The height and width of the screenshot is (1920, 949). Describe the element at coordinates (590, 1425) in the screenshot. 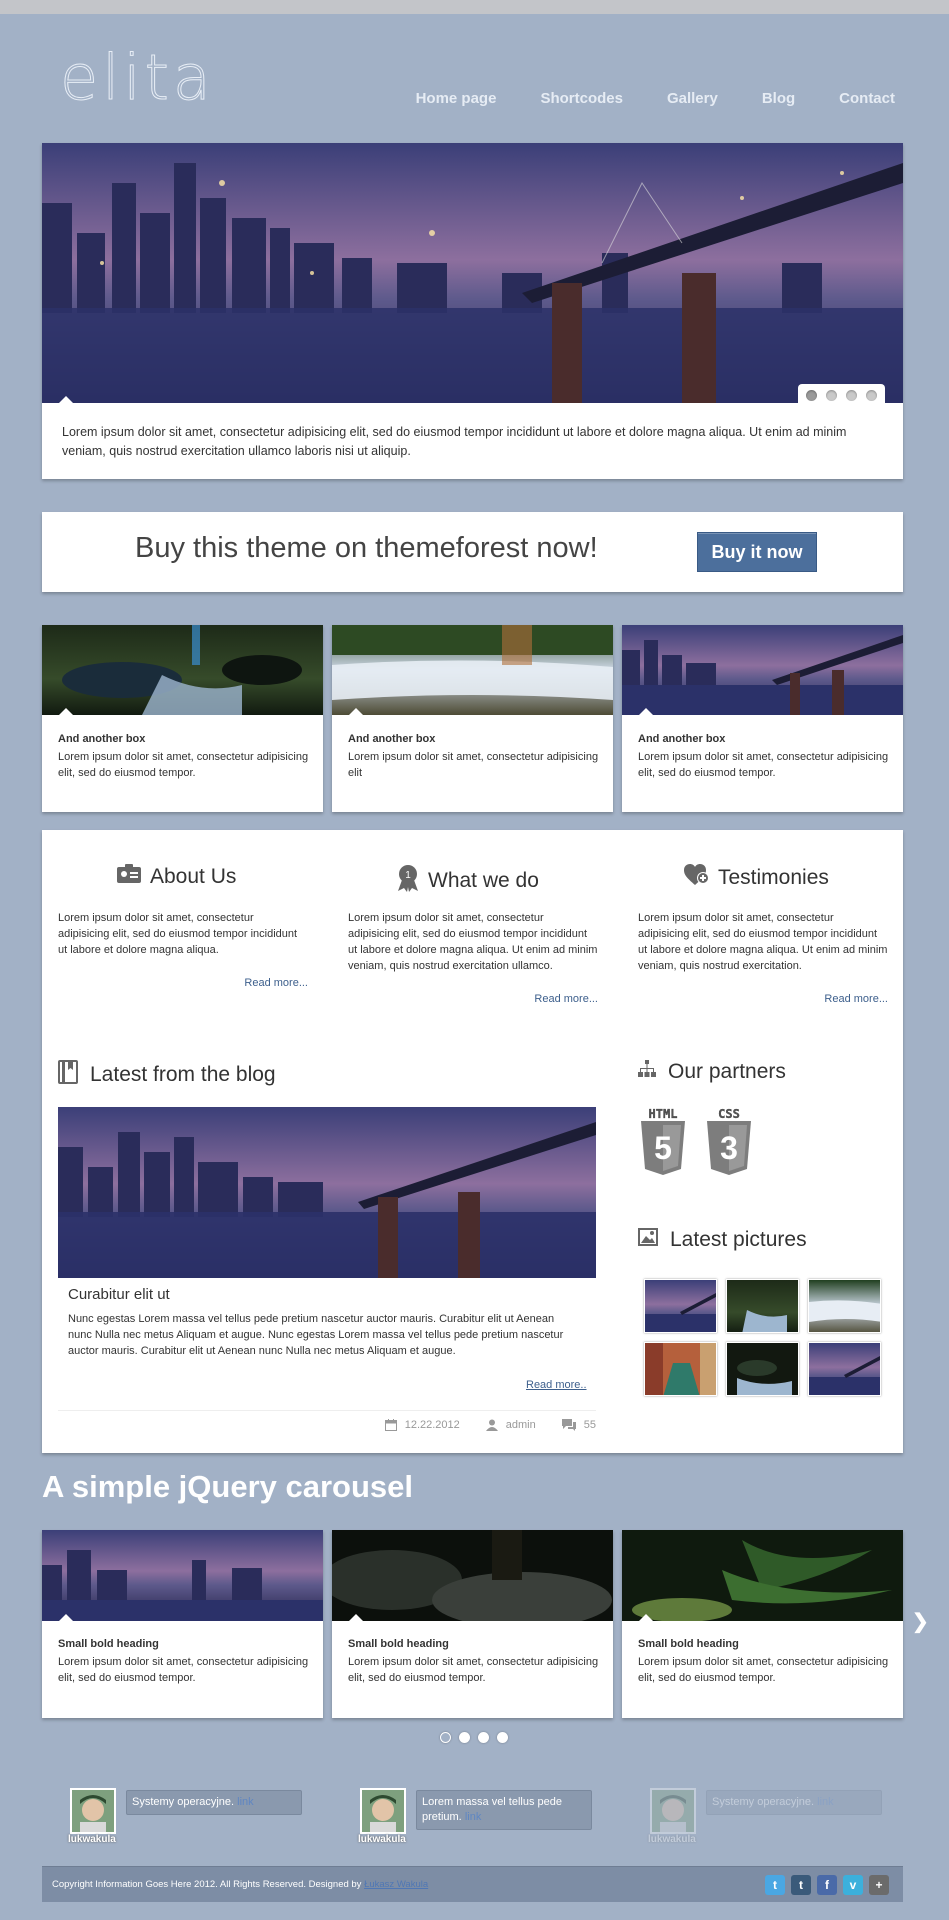

I see `post-comment-count: 55` at that location.